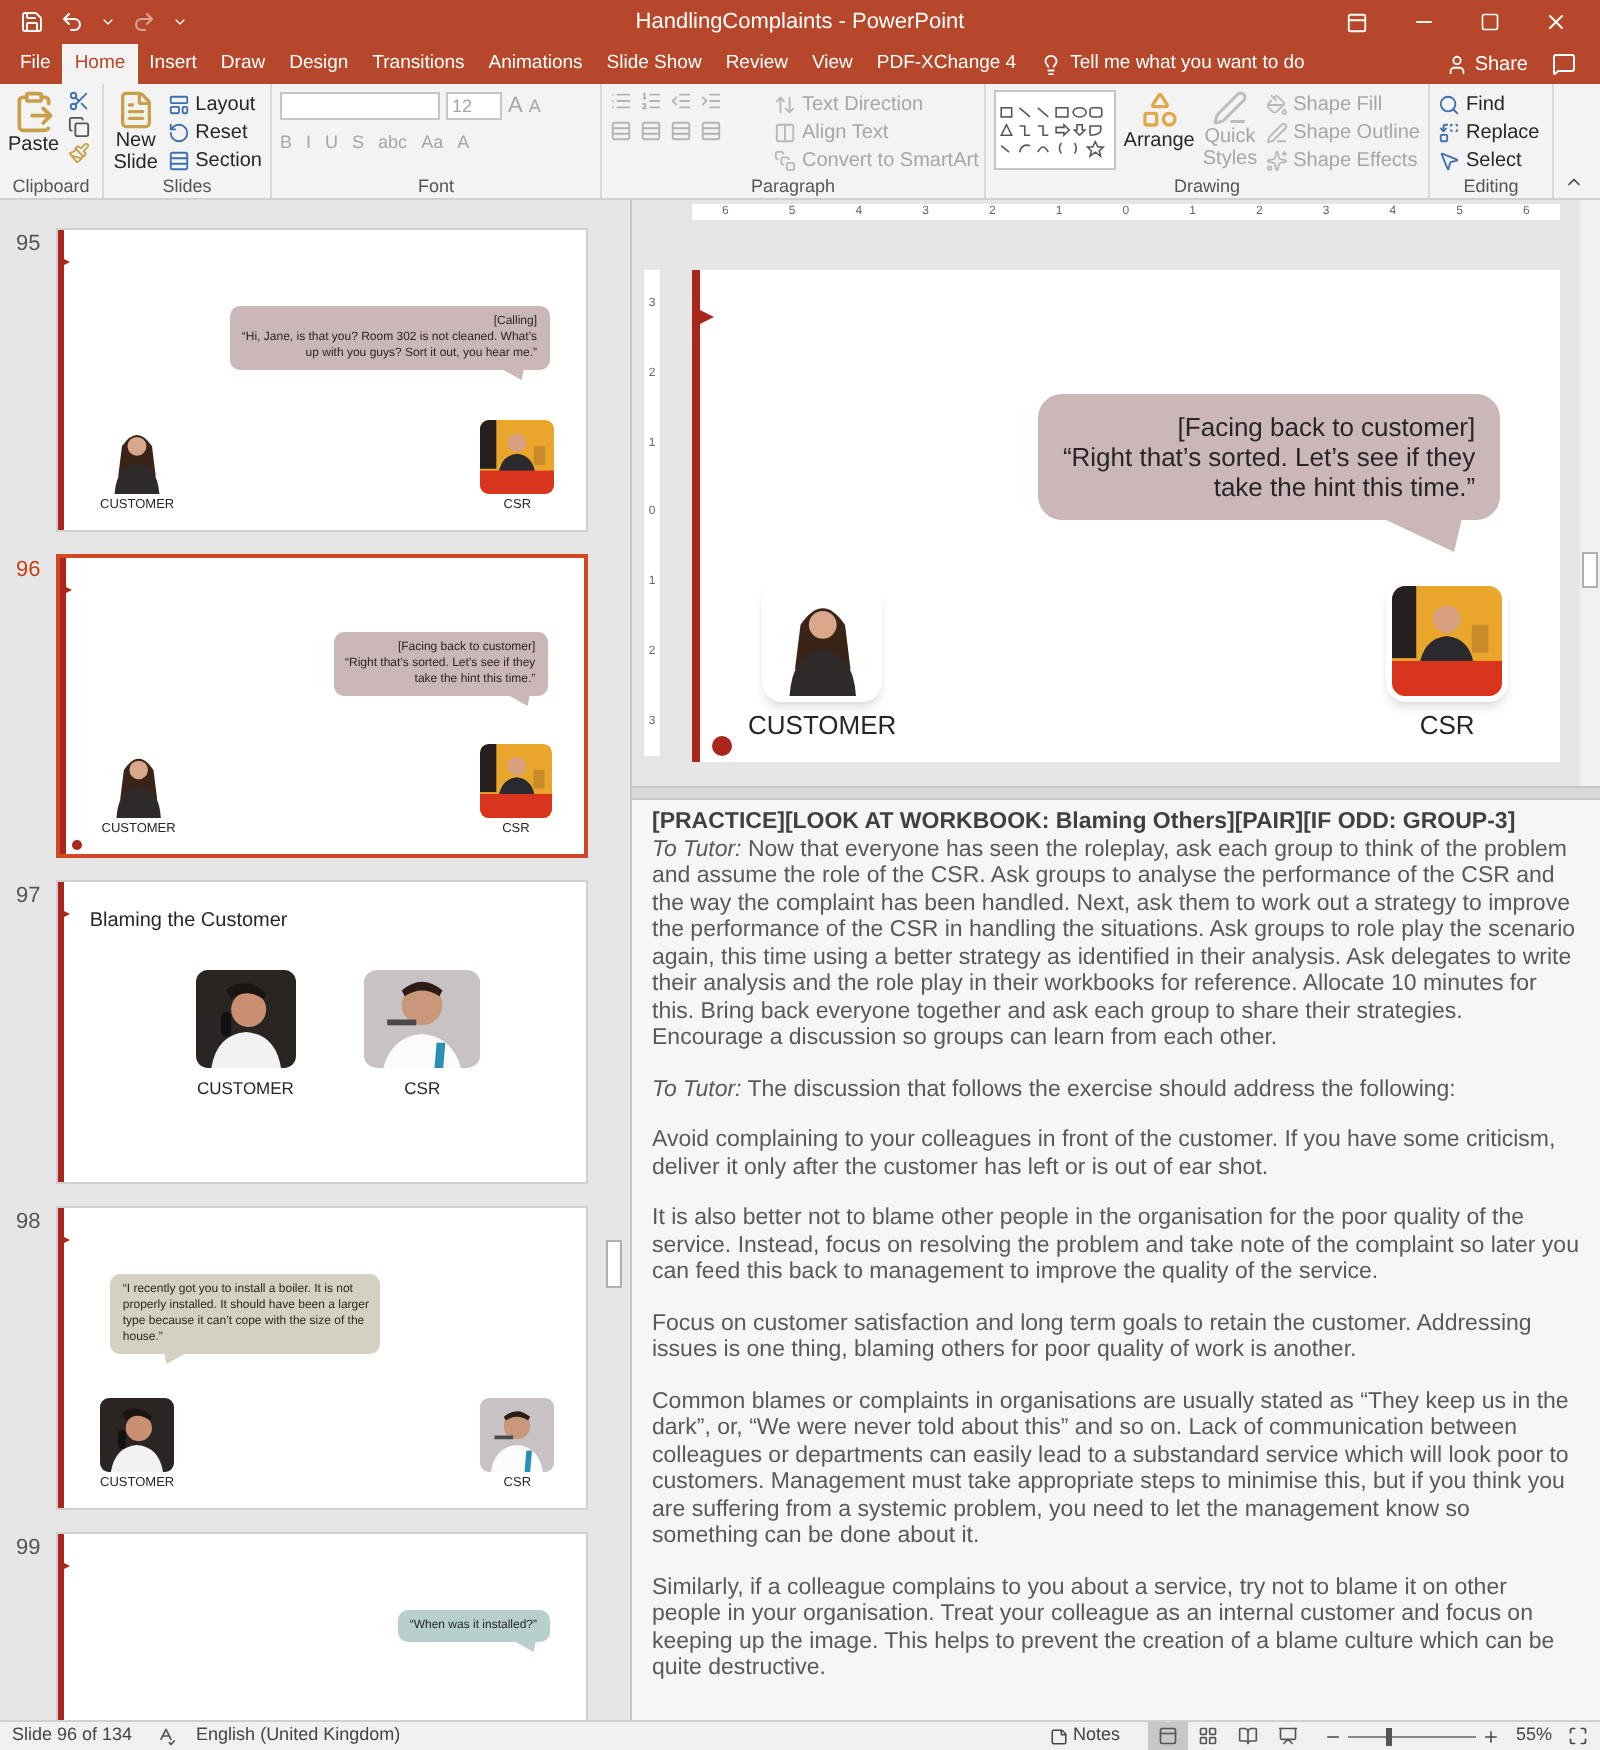  I want to click on slideshow-view-icon, so click(1287, 1736).